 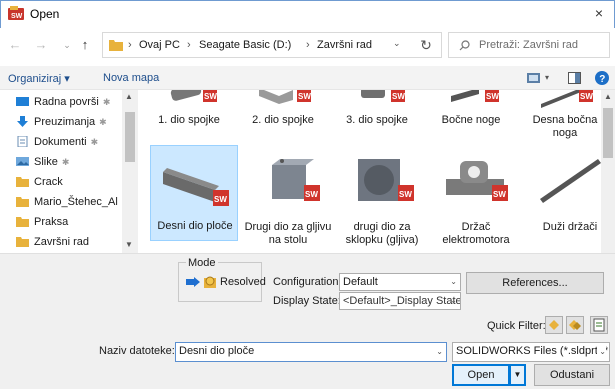 What do you see at coordinates (61, 242) in the screenshot?
I see `sidebar-item-zavrsni-rad: Završni rad` at bounding box center [61, 242].